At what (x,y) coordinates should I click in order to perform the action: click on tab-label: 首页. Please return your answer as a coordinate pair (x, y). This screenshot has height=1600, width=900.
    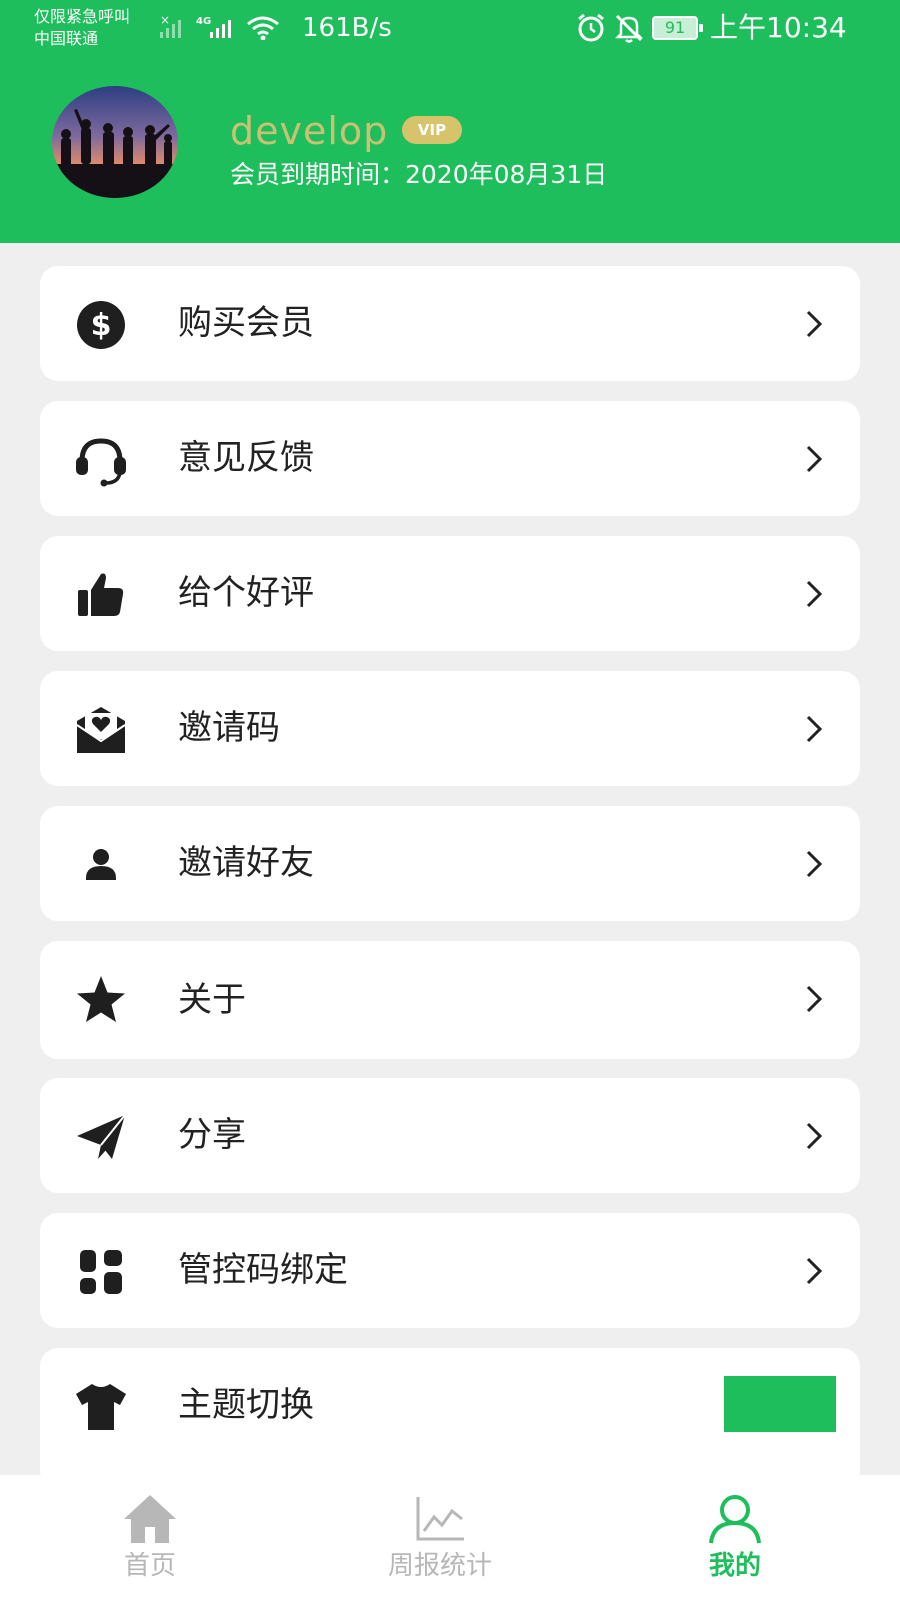
    Looking at the image, I should click on (149, 1566).